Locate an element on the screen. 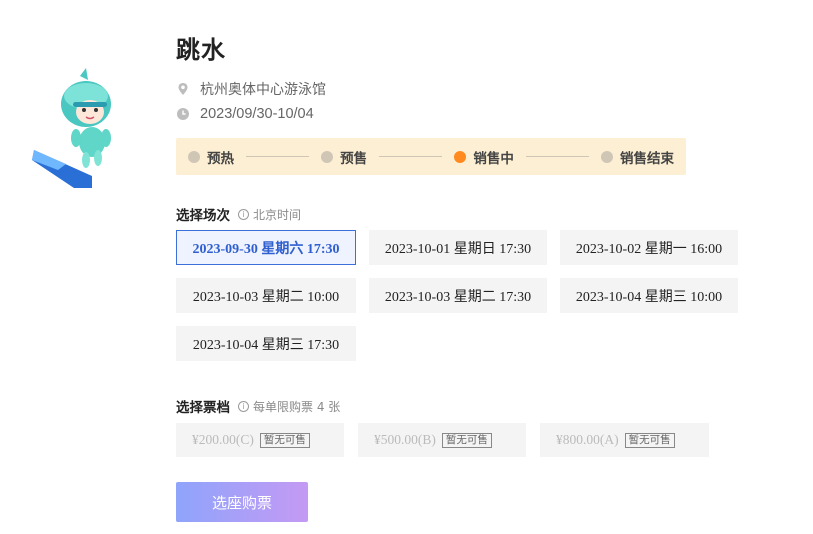 Image resolution: width=813 pixels, height=534 pixels. session-option: 2023-10-04 星期三 10:00 is located at coordinates (649, 295).